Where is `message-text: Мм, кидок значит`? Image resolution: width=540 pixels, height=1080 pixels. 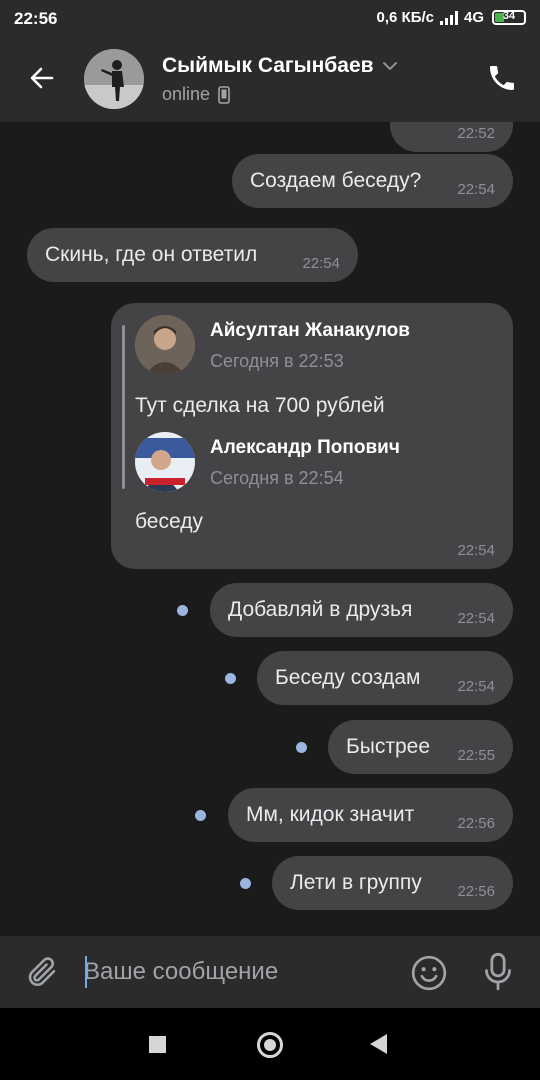
message-text: Мм, кидок значит is located at coordinates (330, 814).